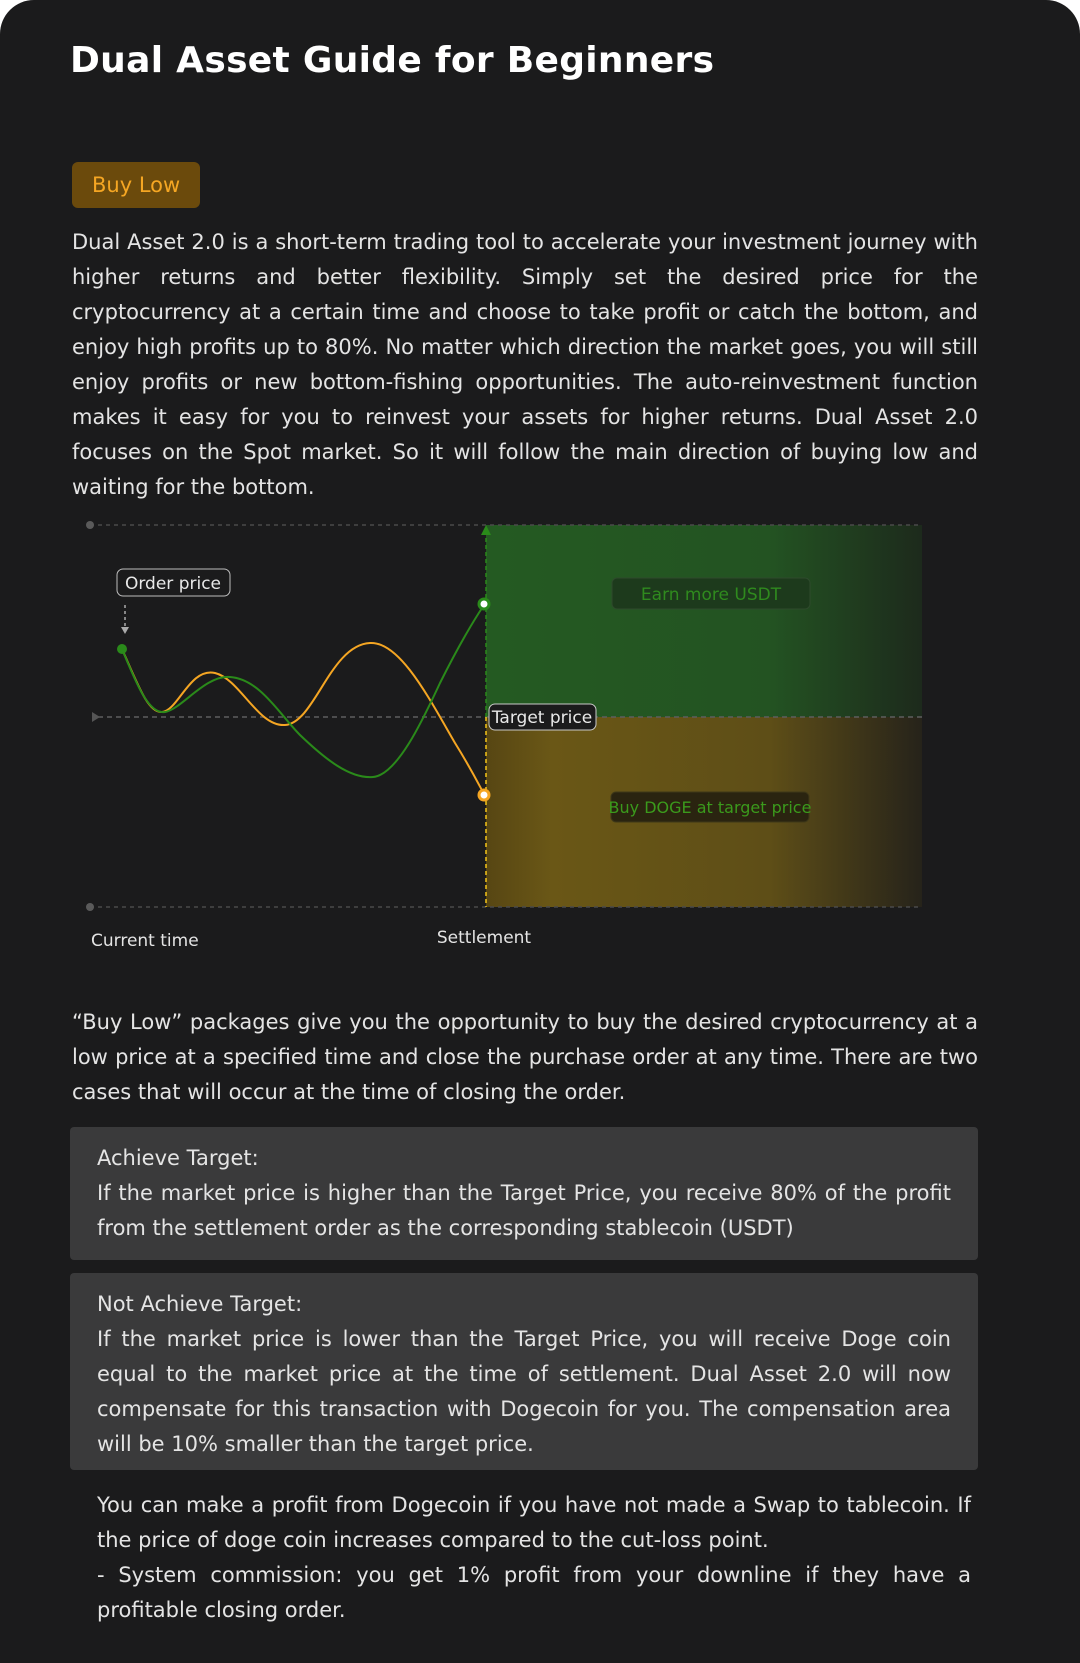 The width and height of the screenshot is (1080, 1663). I want to click on settlement-label: Settlement, so click(484, 938).